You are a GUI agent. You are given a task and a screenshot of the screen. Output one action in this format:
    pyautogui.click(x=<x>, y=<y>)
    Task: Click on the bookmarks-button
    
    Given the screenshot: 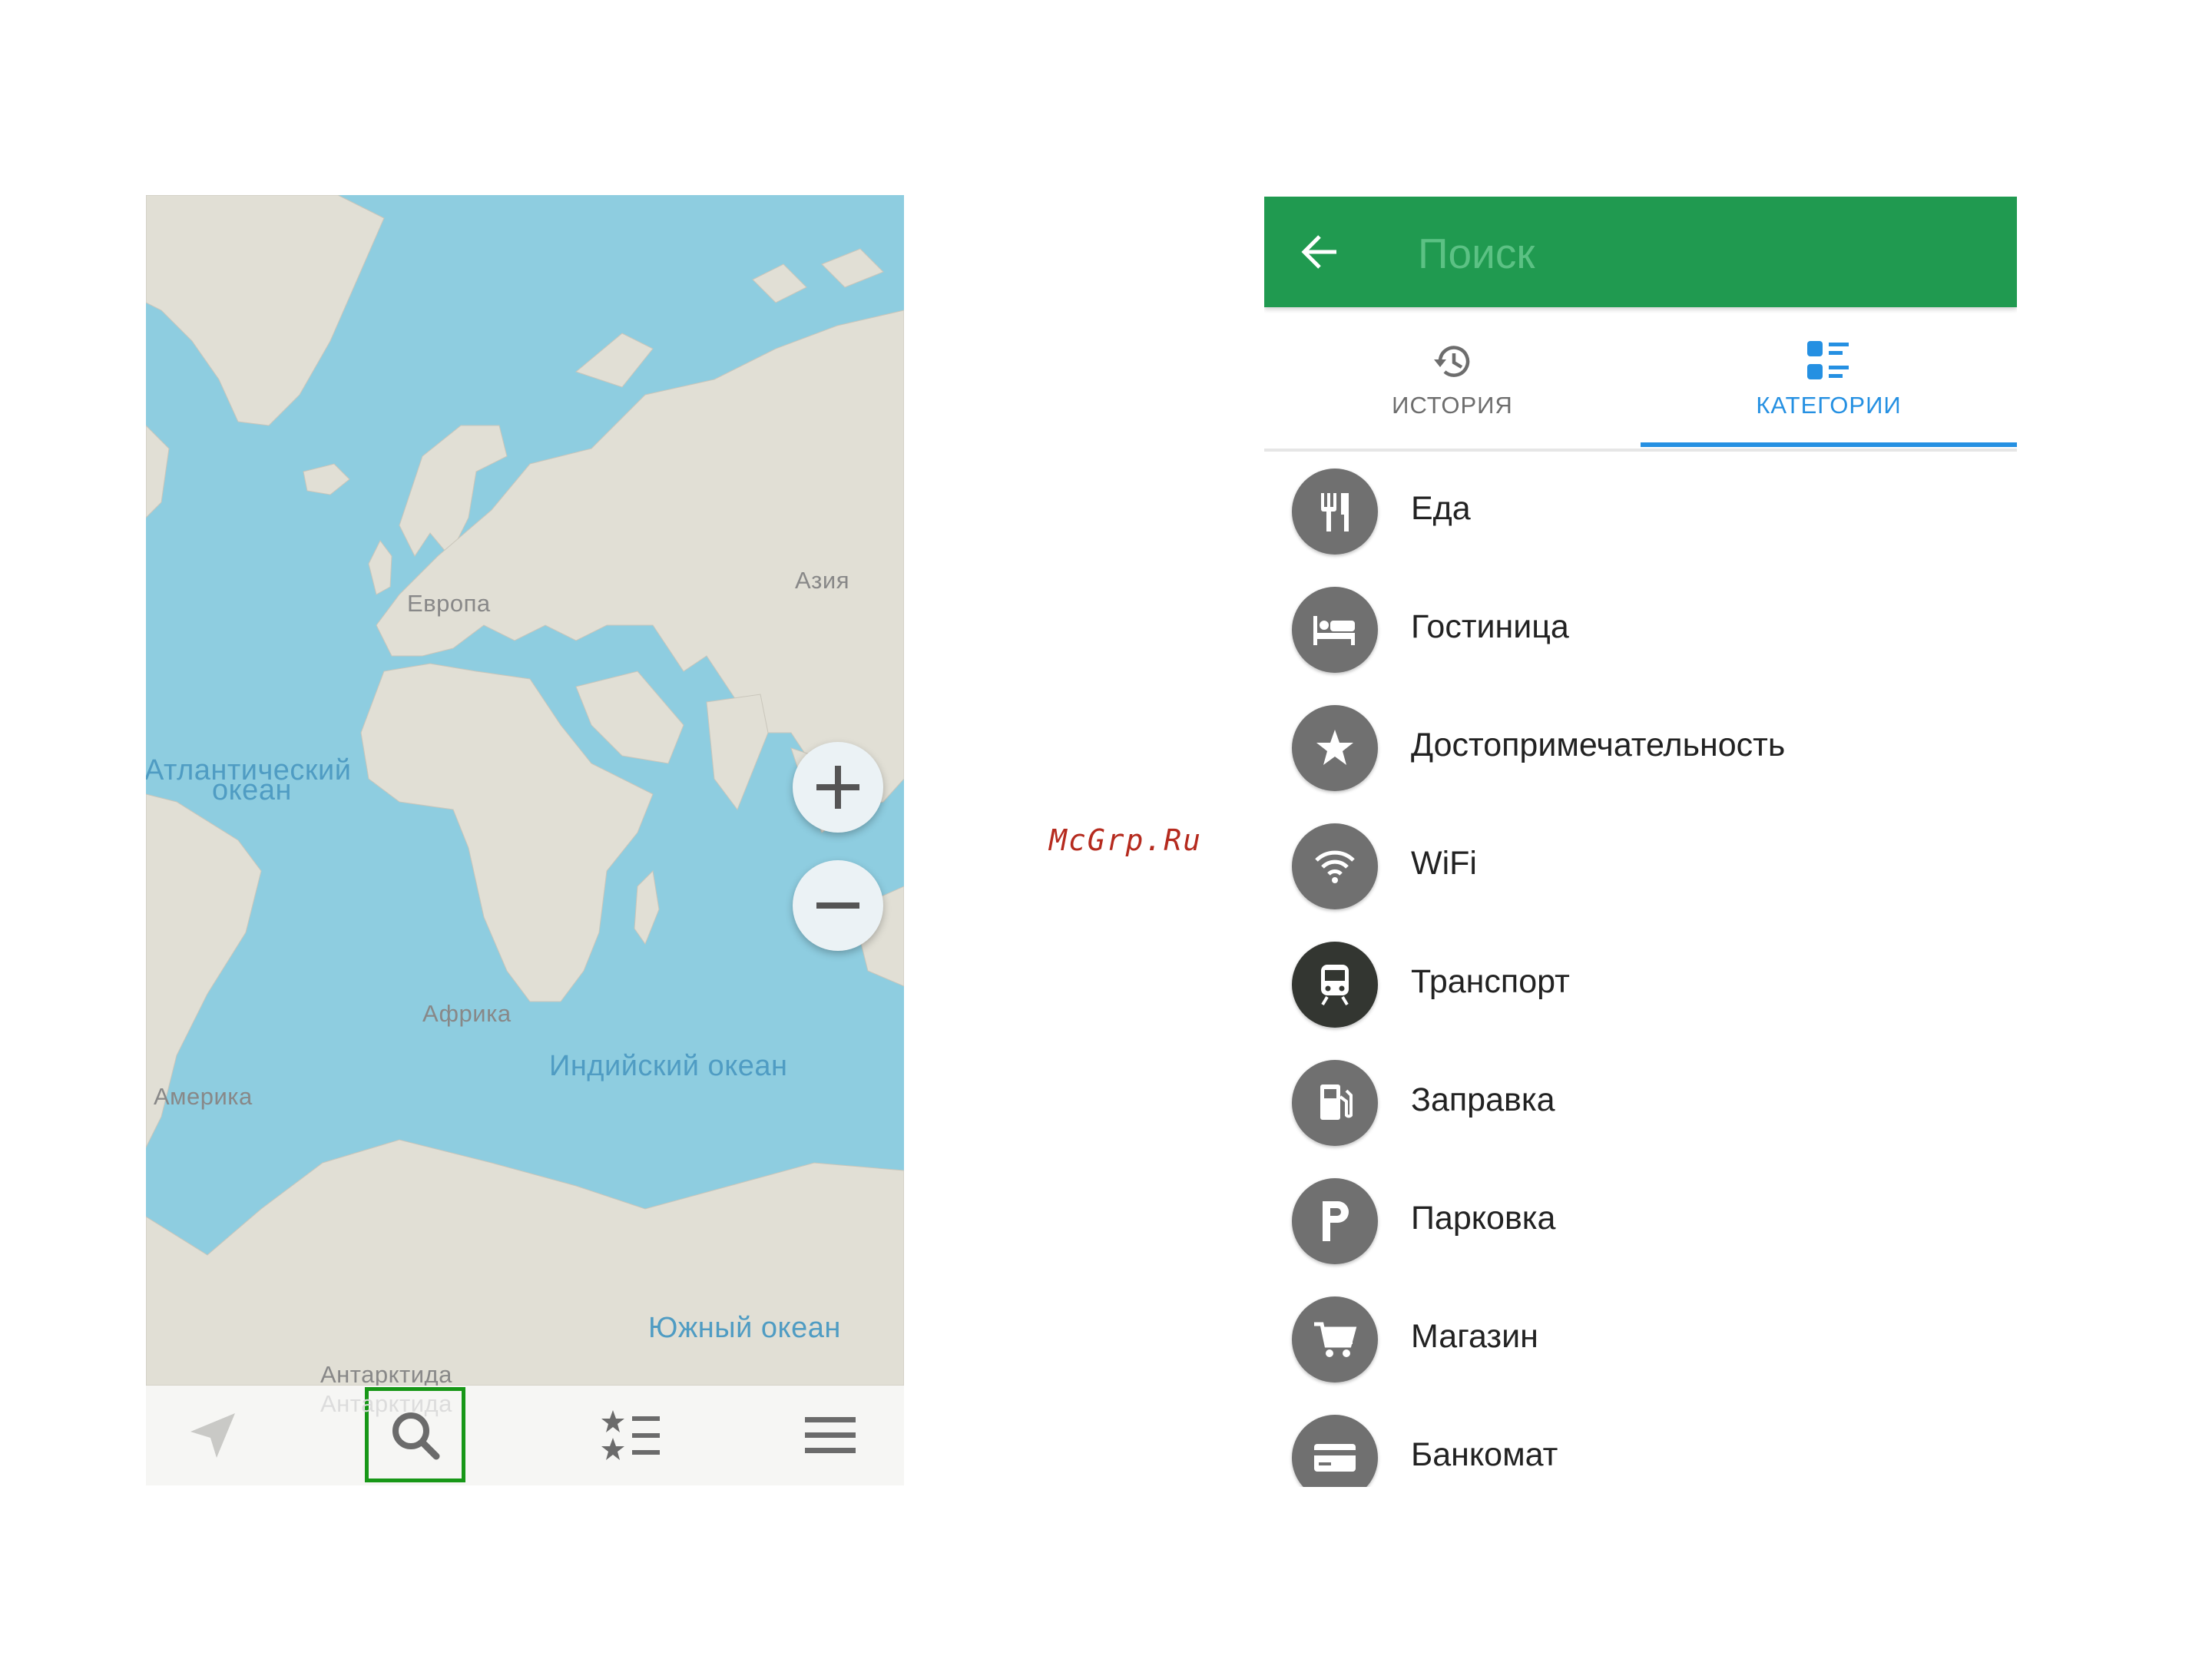 What is the action you would take?
    pyautogui.click(x=632, y=1435)
    